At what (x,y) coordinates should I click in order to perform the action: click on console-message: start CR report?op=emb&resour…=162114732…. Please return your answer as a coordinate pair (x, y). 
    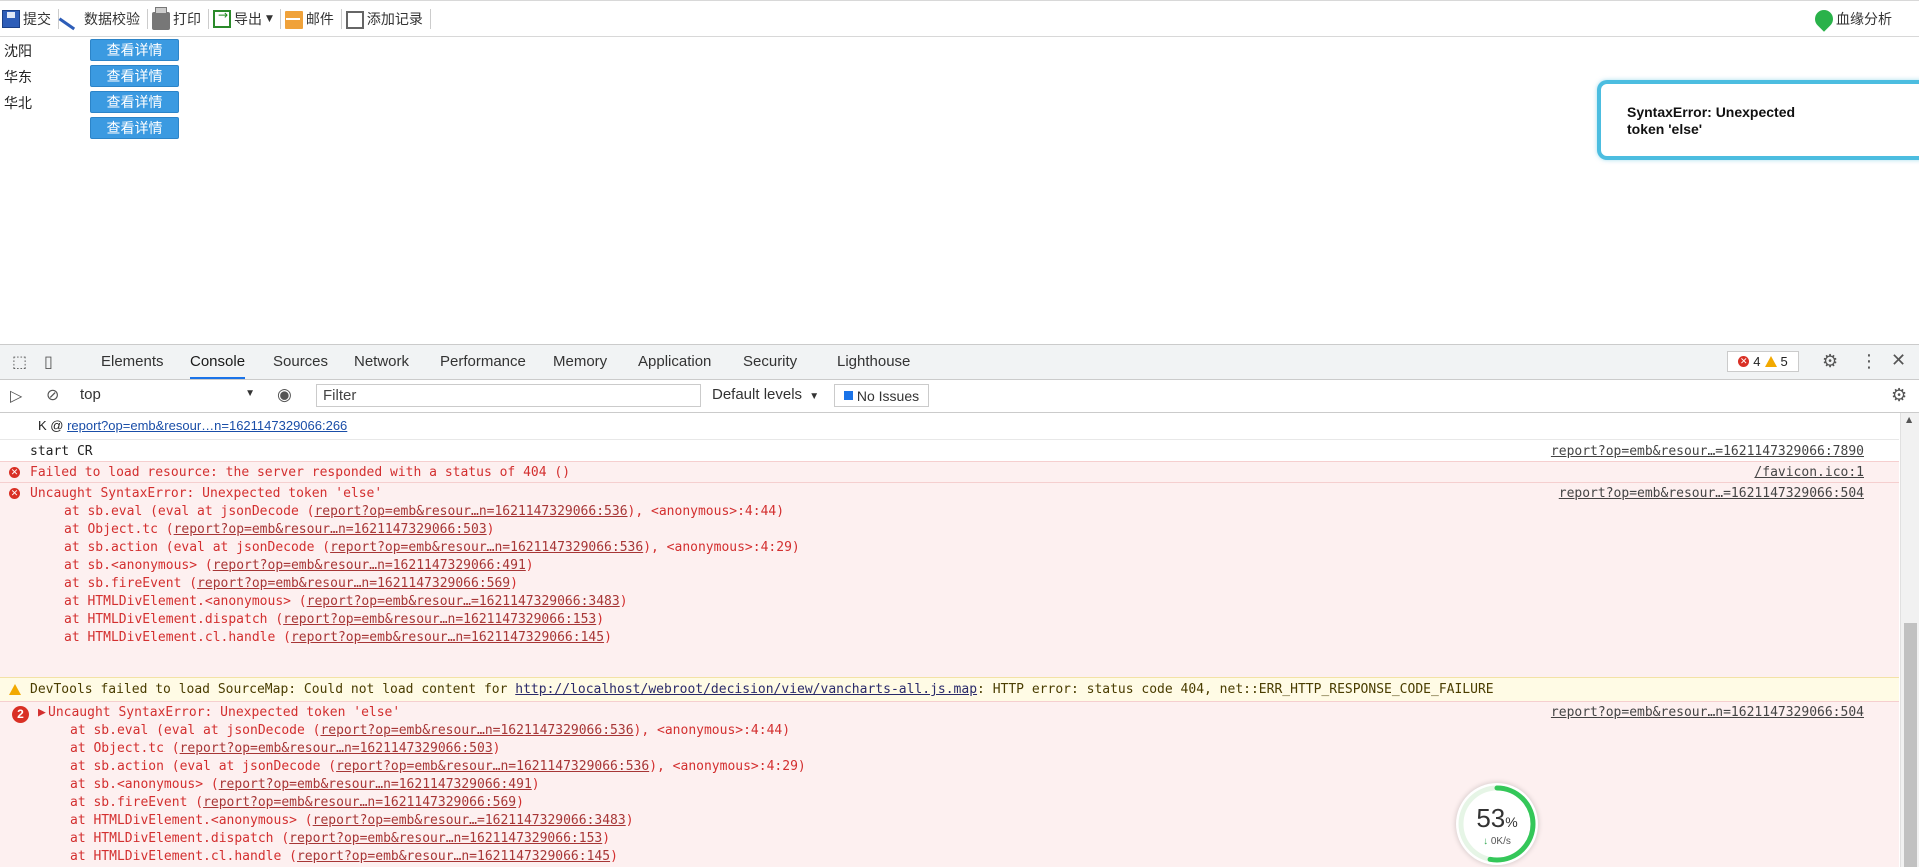
    Looking at the image, I should click on (949, 450).